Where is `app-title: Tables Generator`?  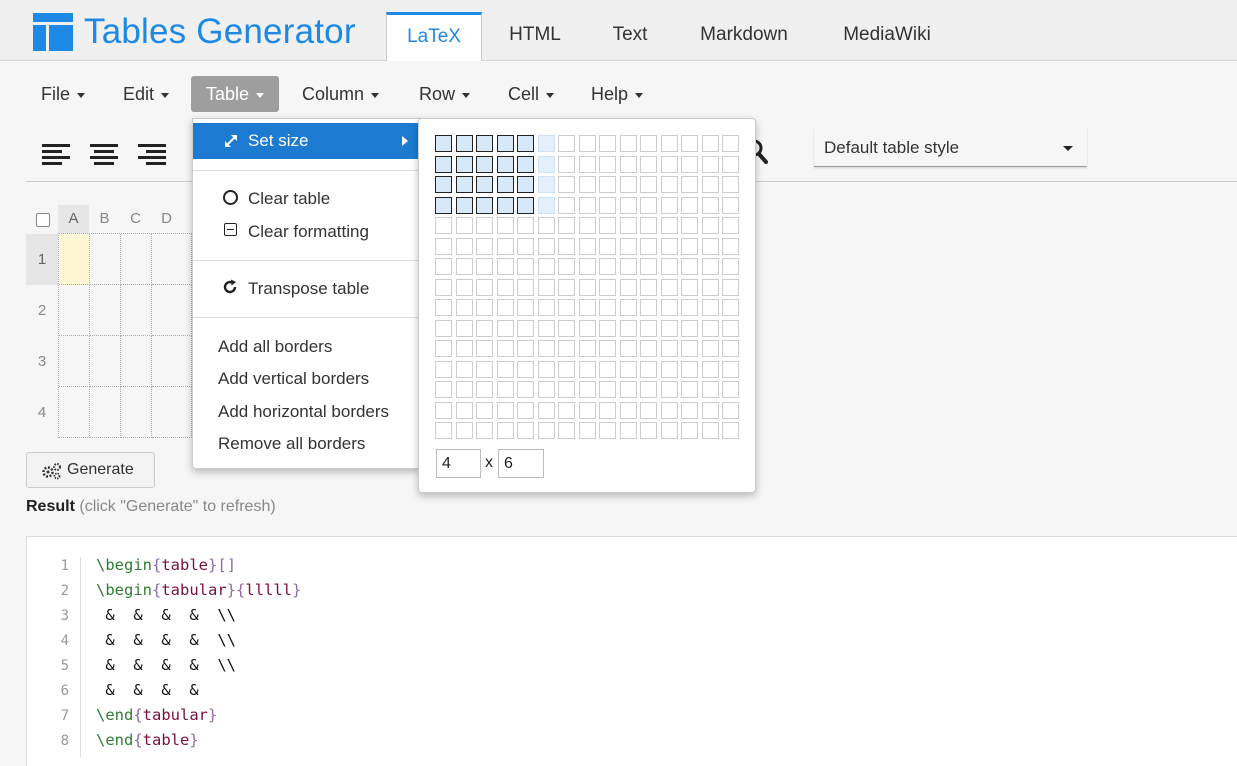 app-title: Tables Generator is located at coordinates (220, 32).